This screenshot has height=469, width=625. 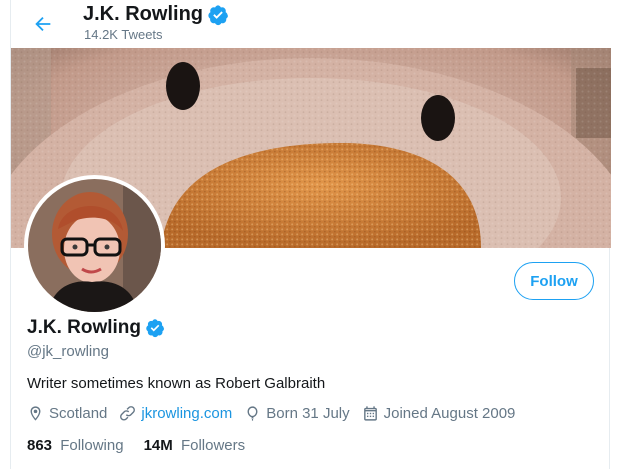 I want to click on followers-label: Followers, so click(x=213, y=445).